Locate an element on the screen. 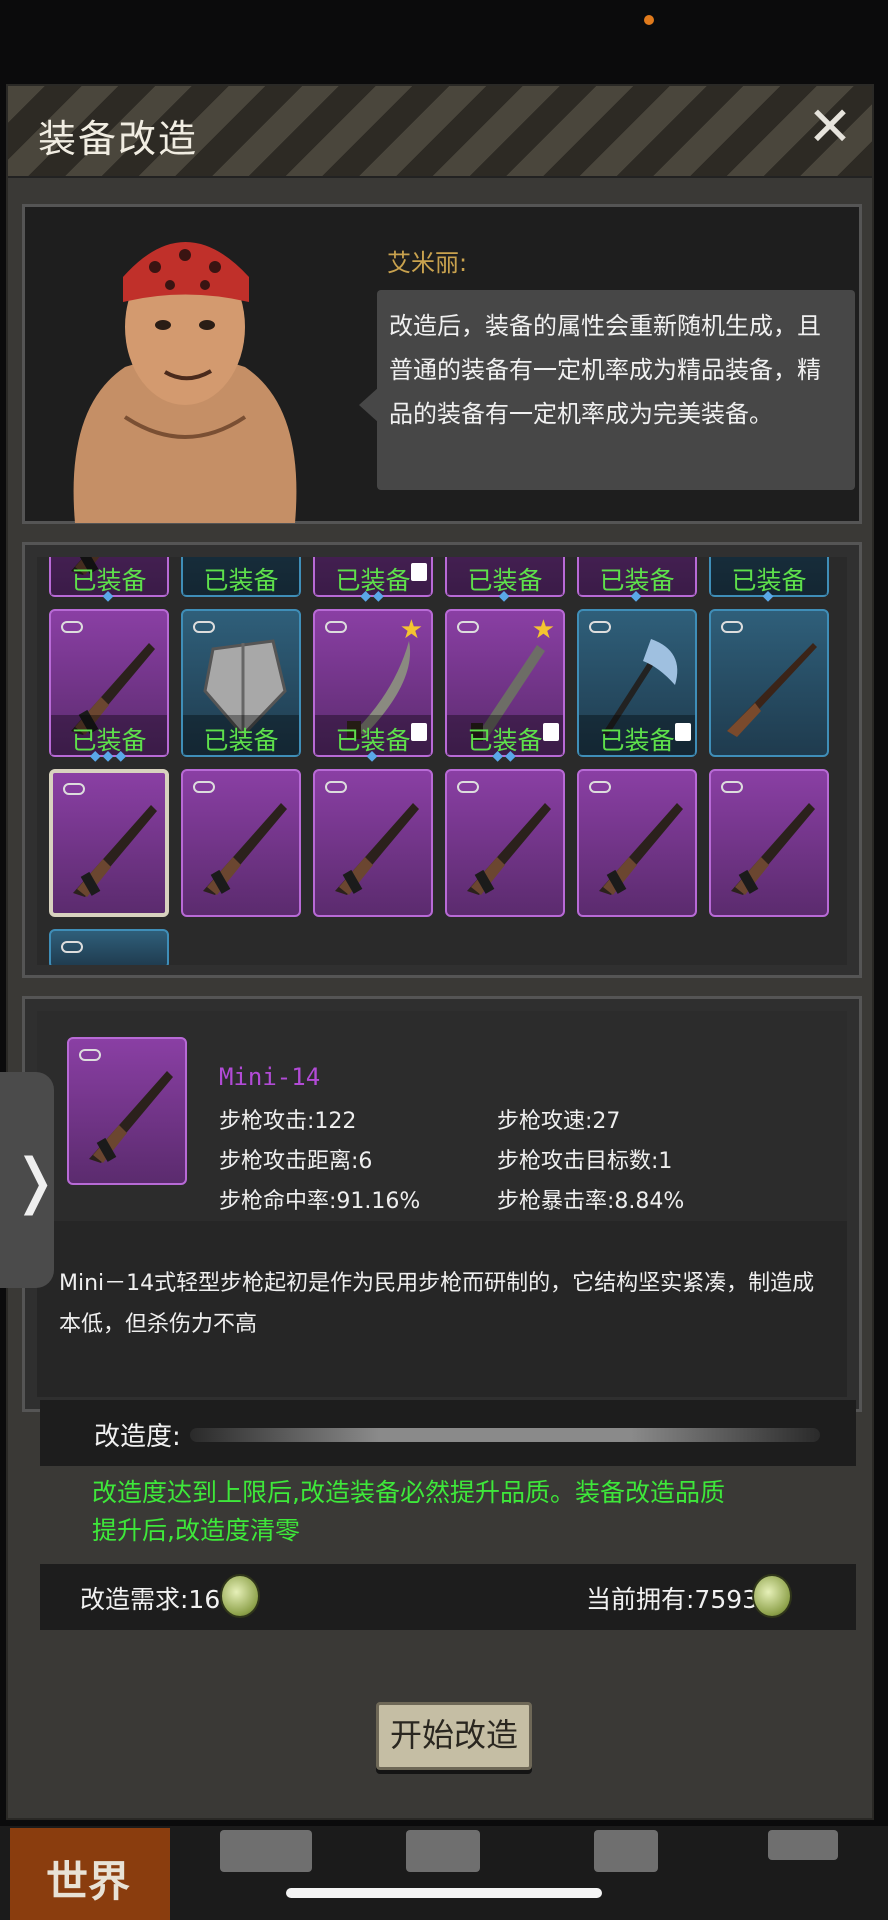  npc-name: 艾米丽: is located at coordinates (427, 263).